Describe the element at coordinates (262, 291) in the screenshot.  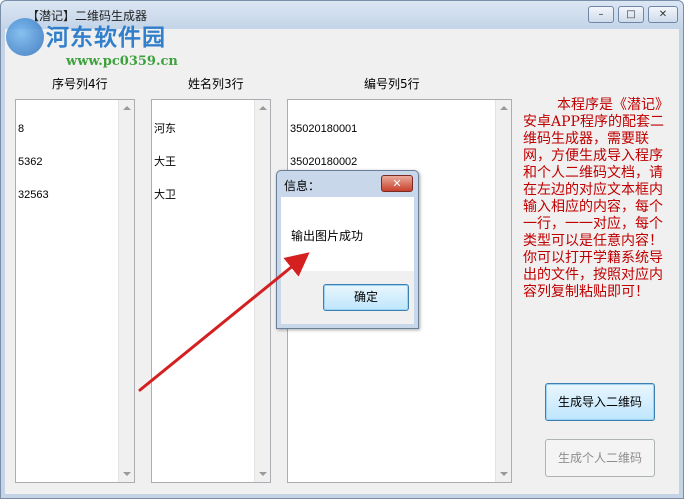
I see `name-scrollbar` at that location.